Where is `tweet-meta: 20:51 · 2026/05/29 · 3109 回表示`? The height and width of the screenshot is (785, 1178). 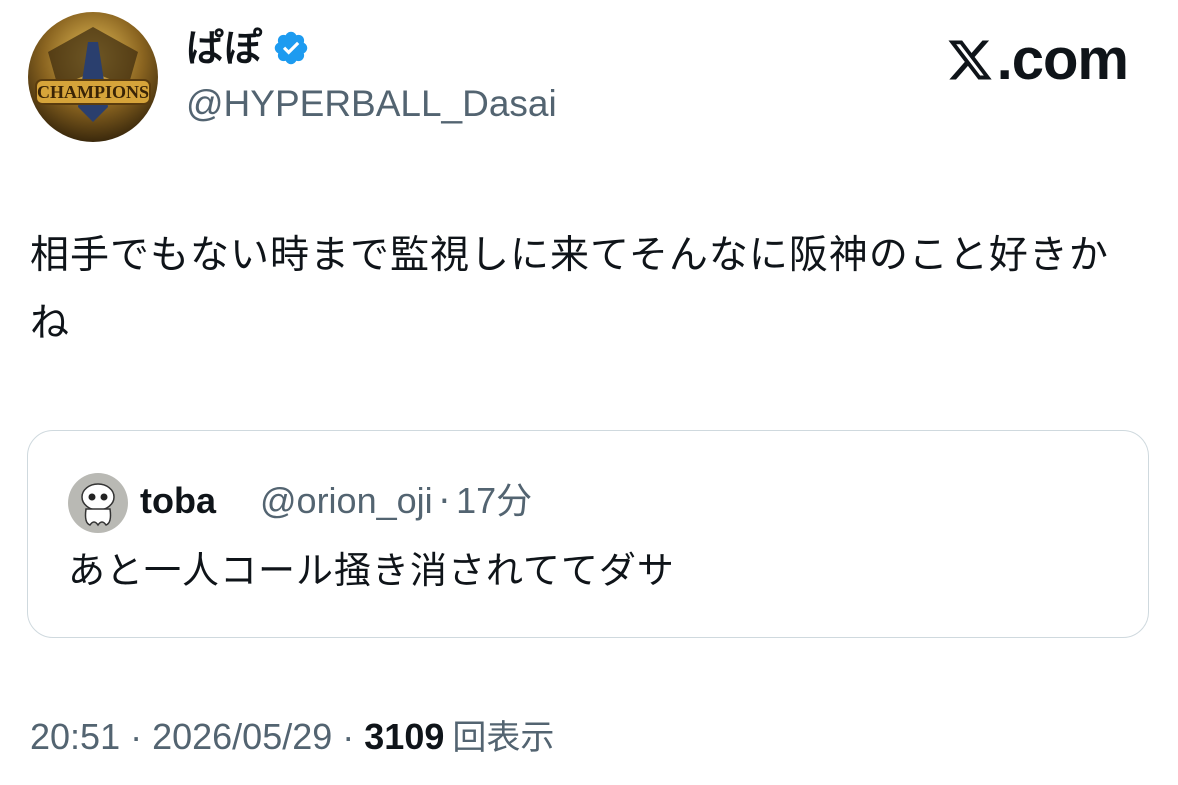
tweet-meta: 20:51 · 2026/05/29 · 3109 回表示 is located at coordinates (292, 737).